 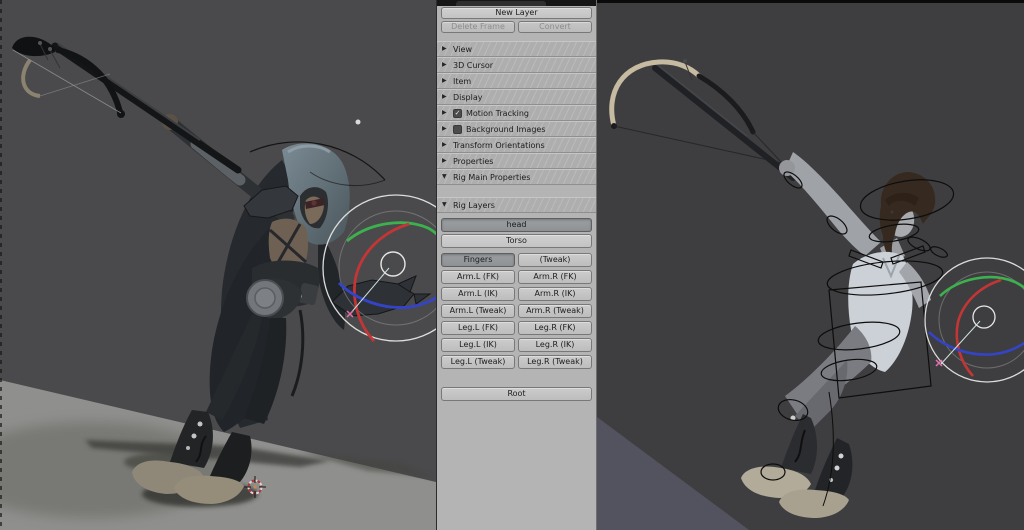 What do you see at coordinates (555, 277) in the screenshot?
I see `rig-layer-arm-r-fk-button: Arm.R (FK)` at bounding box center [555, 277].